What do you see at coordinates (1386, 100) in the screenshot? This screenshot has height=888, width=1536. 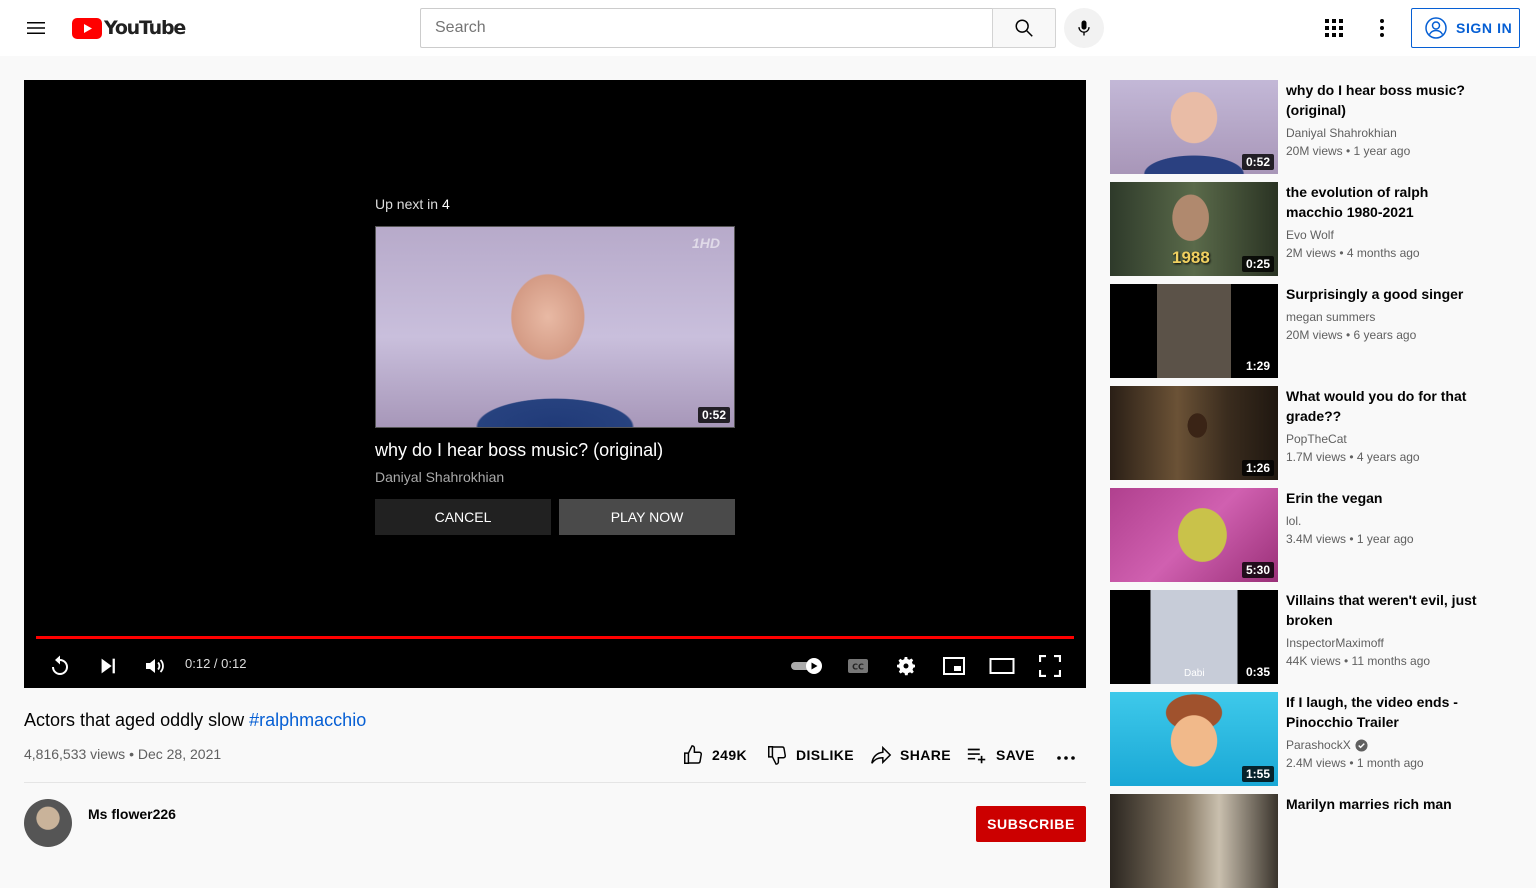 I see `recommendation-title: why do I hear boss music? (original)` at bounding box center [1386, 100].